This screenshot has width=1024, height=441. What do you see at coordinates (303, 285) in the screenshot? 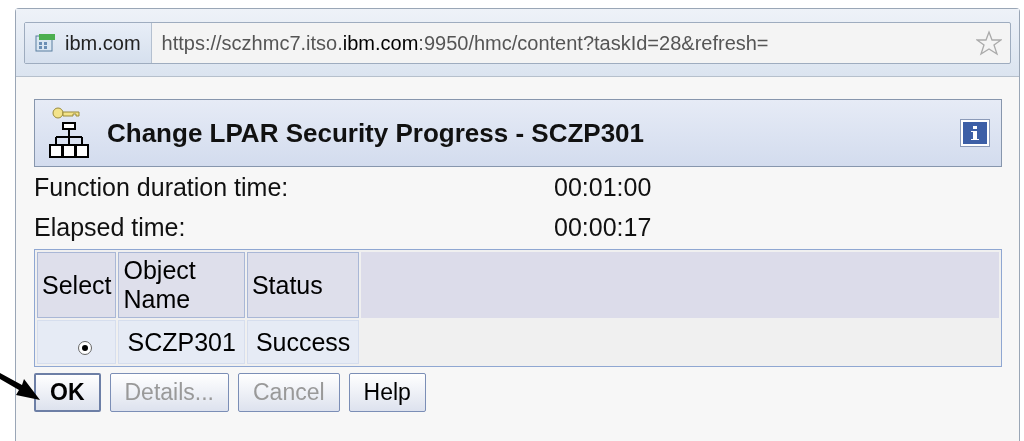
I see `column-header: Status` at bounding box center [303, 285].